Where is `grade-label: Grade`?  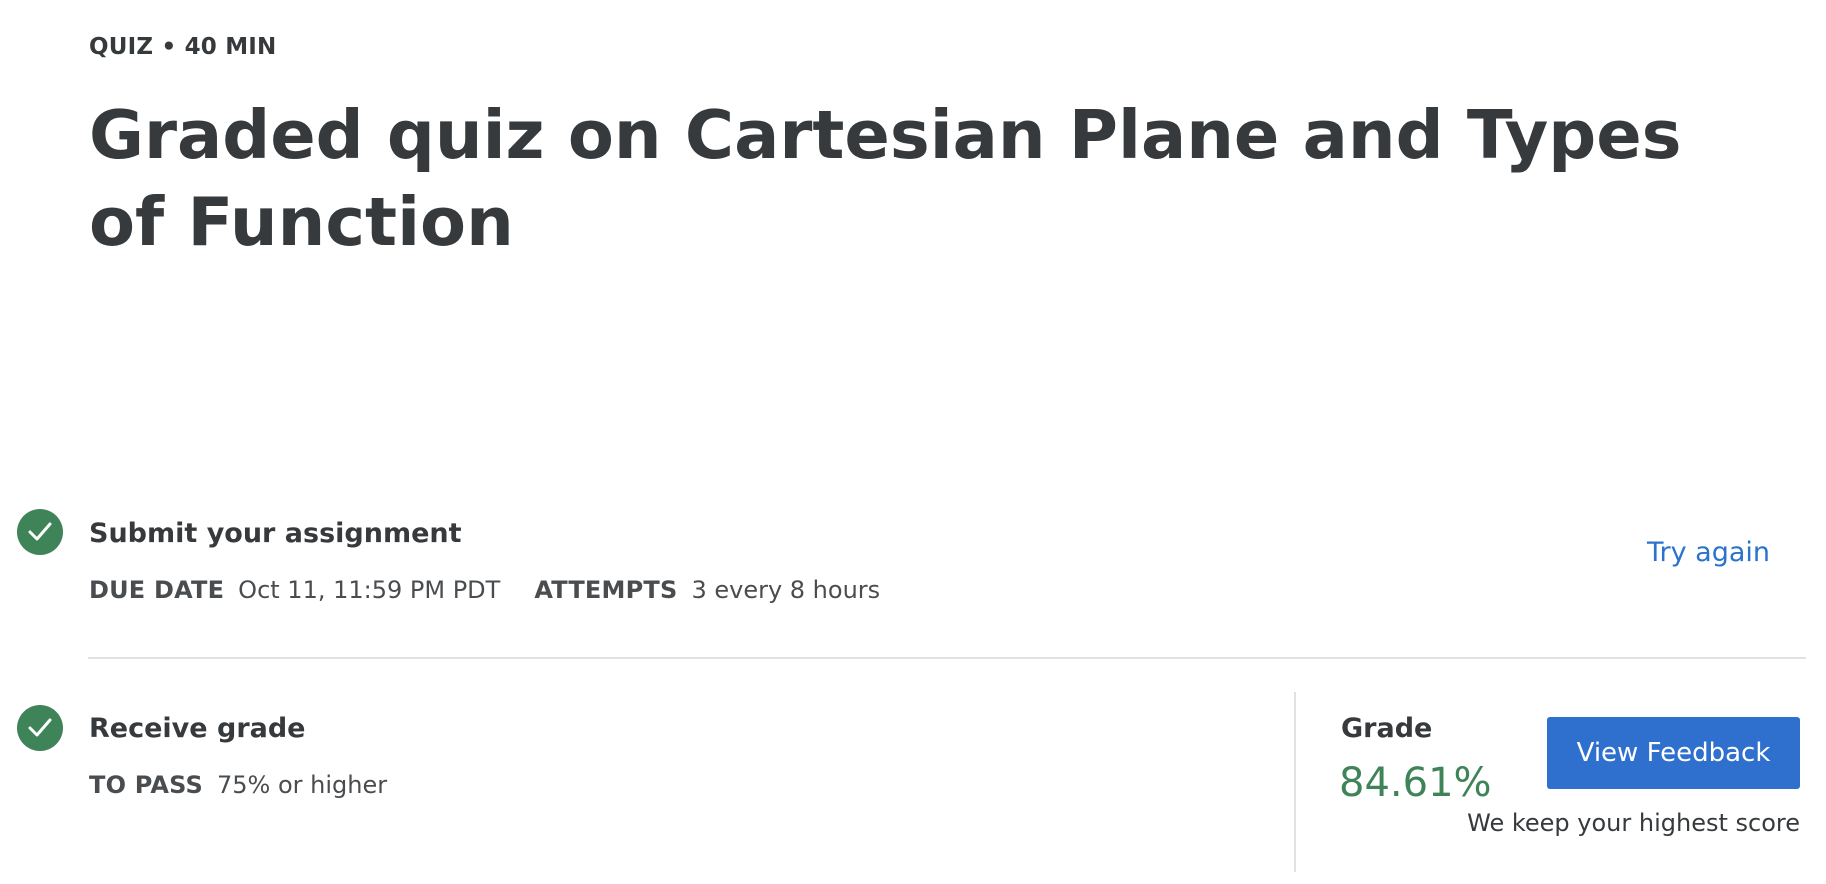 grade-label: Grade is located at coordinates (1387, 728).